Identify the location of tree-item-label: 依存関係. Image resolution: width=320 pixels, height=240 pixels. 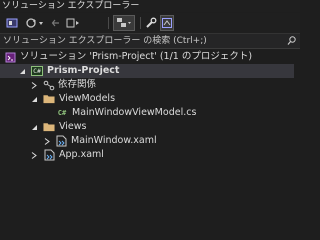
(77, 84).